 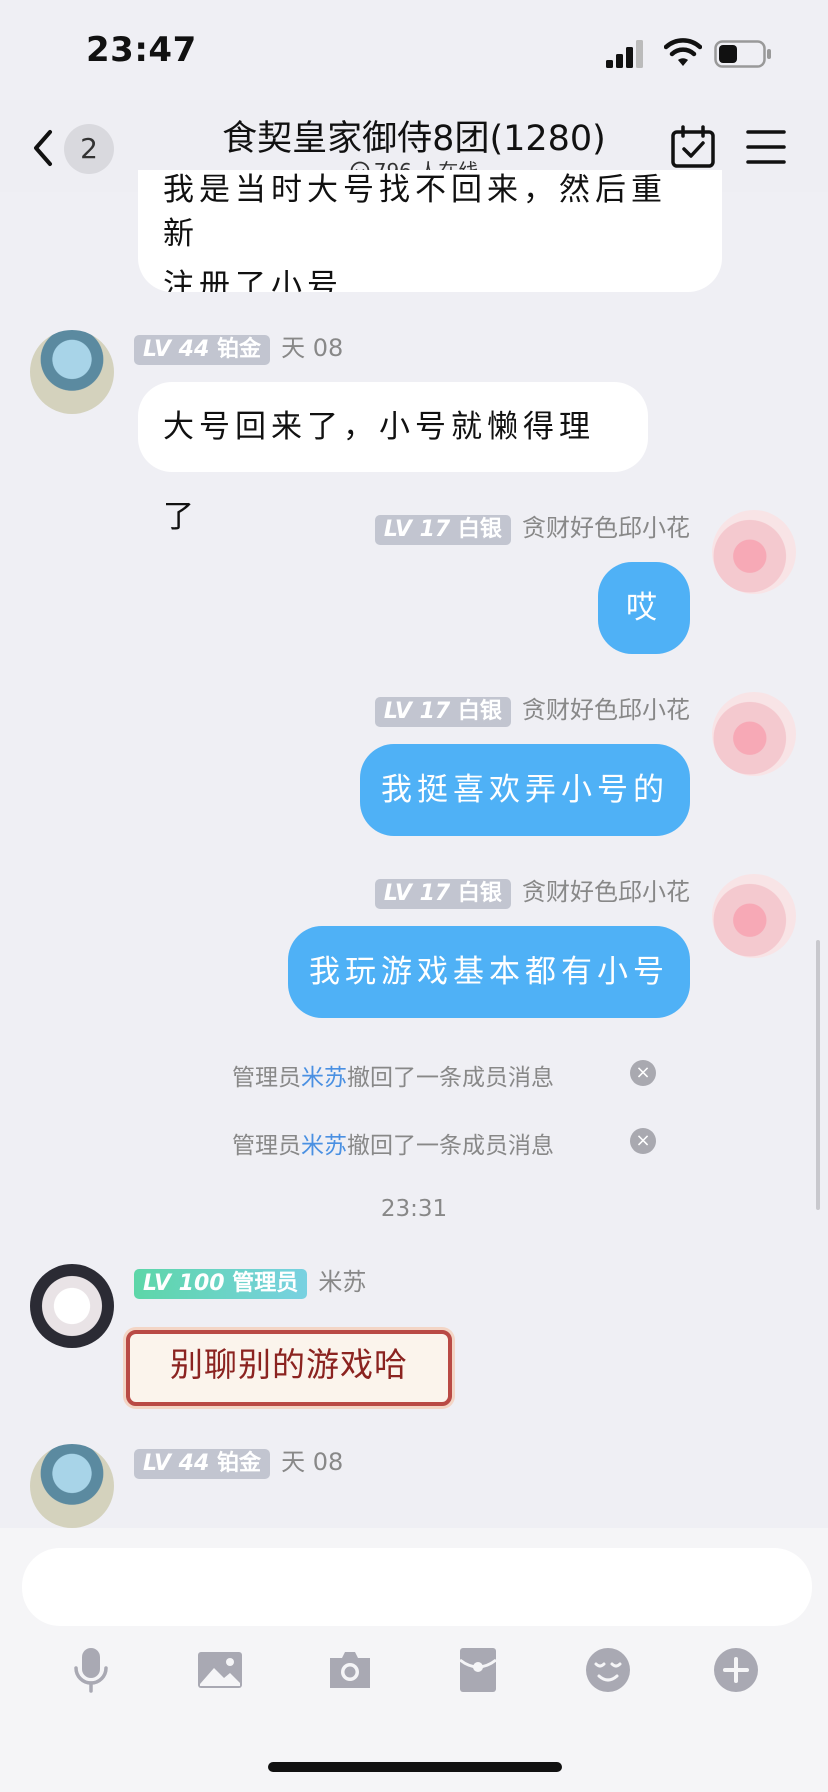 What do you see at coordinates (766, 147) in the screenshot?
I see `menu-icon` at bounding box center [766, 147].